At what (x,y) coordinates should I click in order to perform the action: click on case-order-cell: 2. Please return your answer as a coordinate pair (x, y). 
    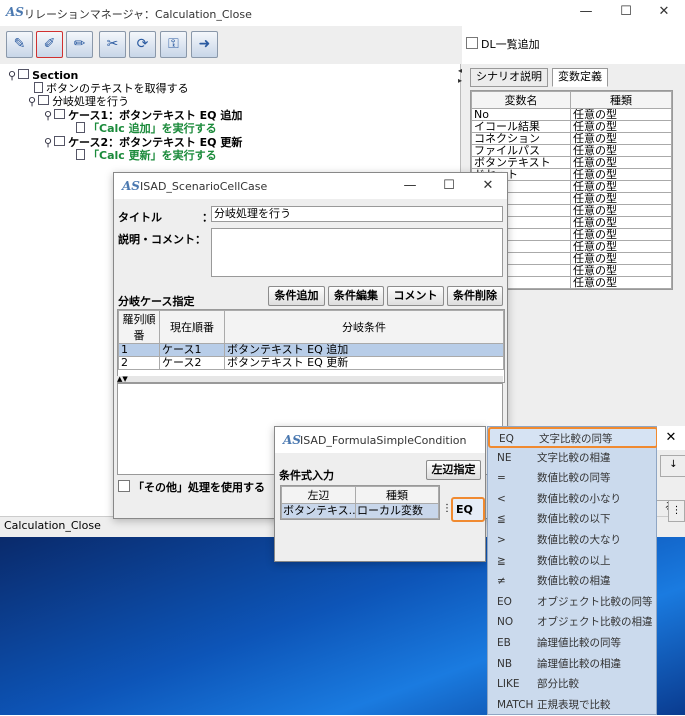
    Looking at the image, I should click on (139, 363).